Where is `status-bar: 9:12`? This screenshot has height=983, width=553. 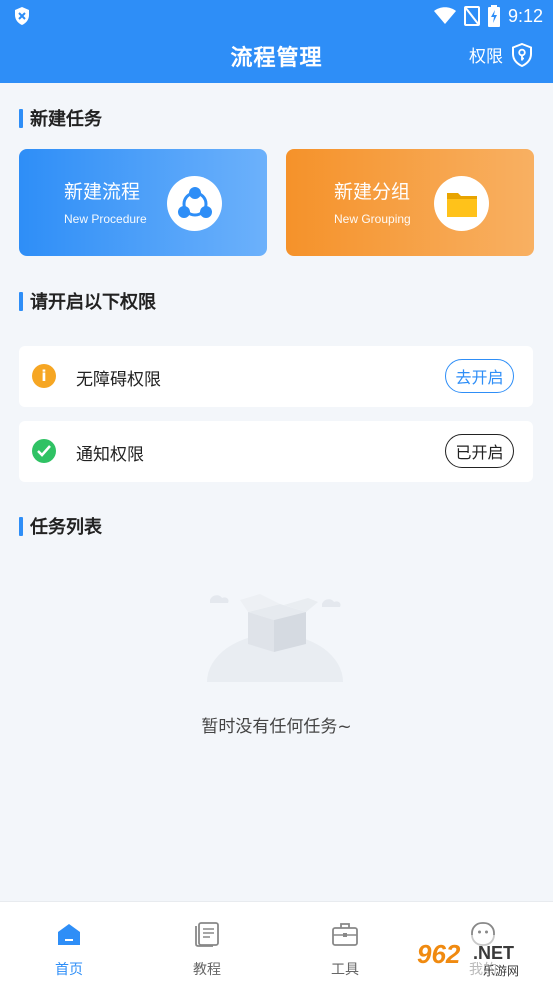
status-bar: 9:12 is located at coordinates (276, 16).